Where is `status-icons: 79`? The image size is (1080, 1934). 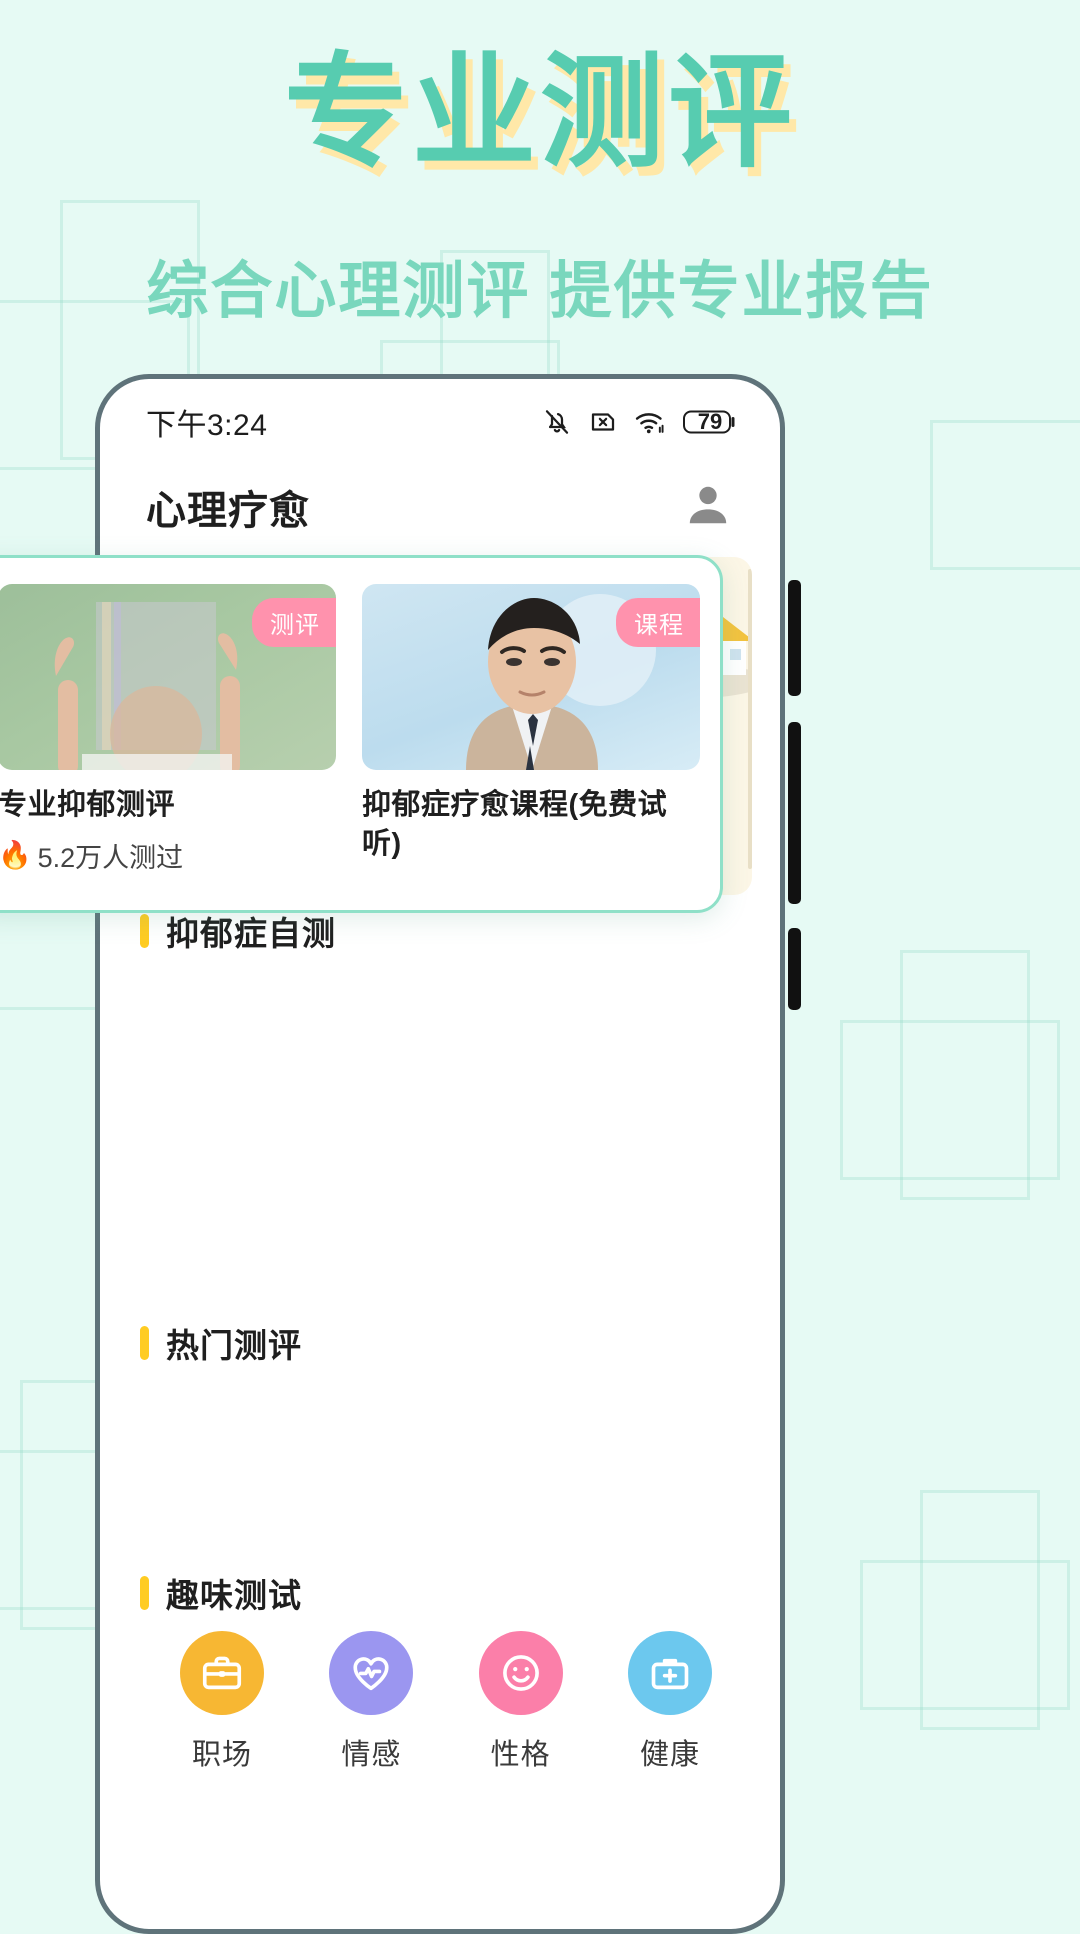
status-icons: 79 is located at coordinates (640, 422).